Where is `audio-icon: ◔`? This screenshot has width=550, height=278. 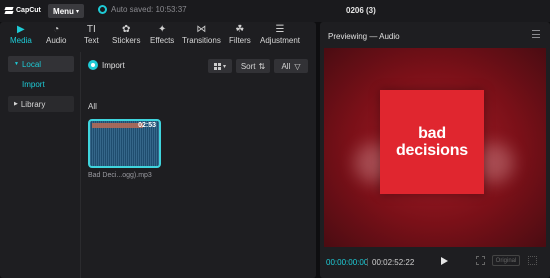
audio-icon: ◔ is located at coordinates (56, 29).